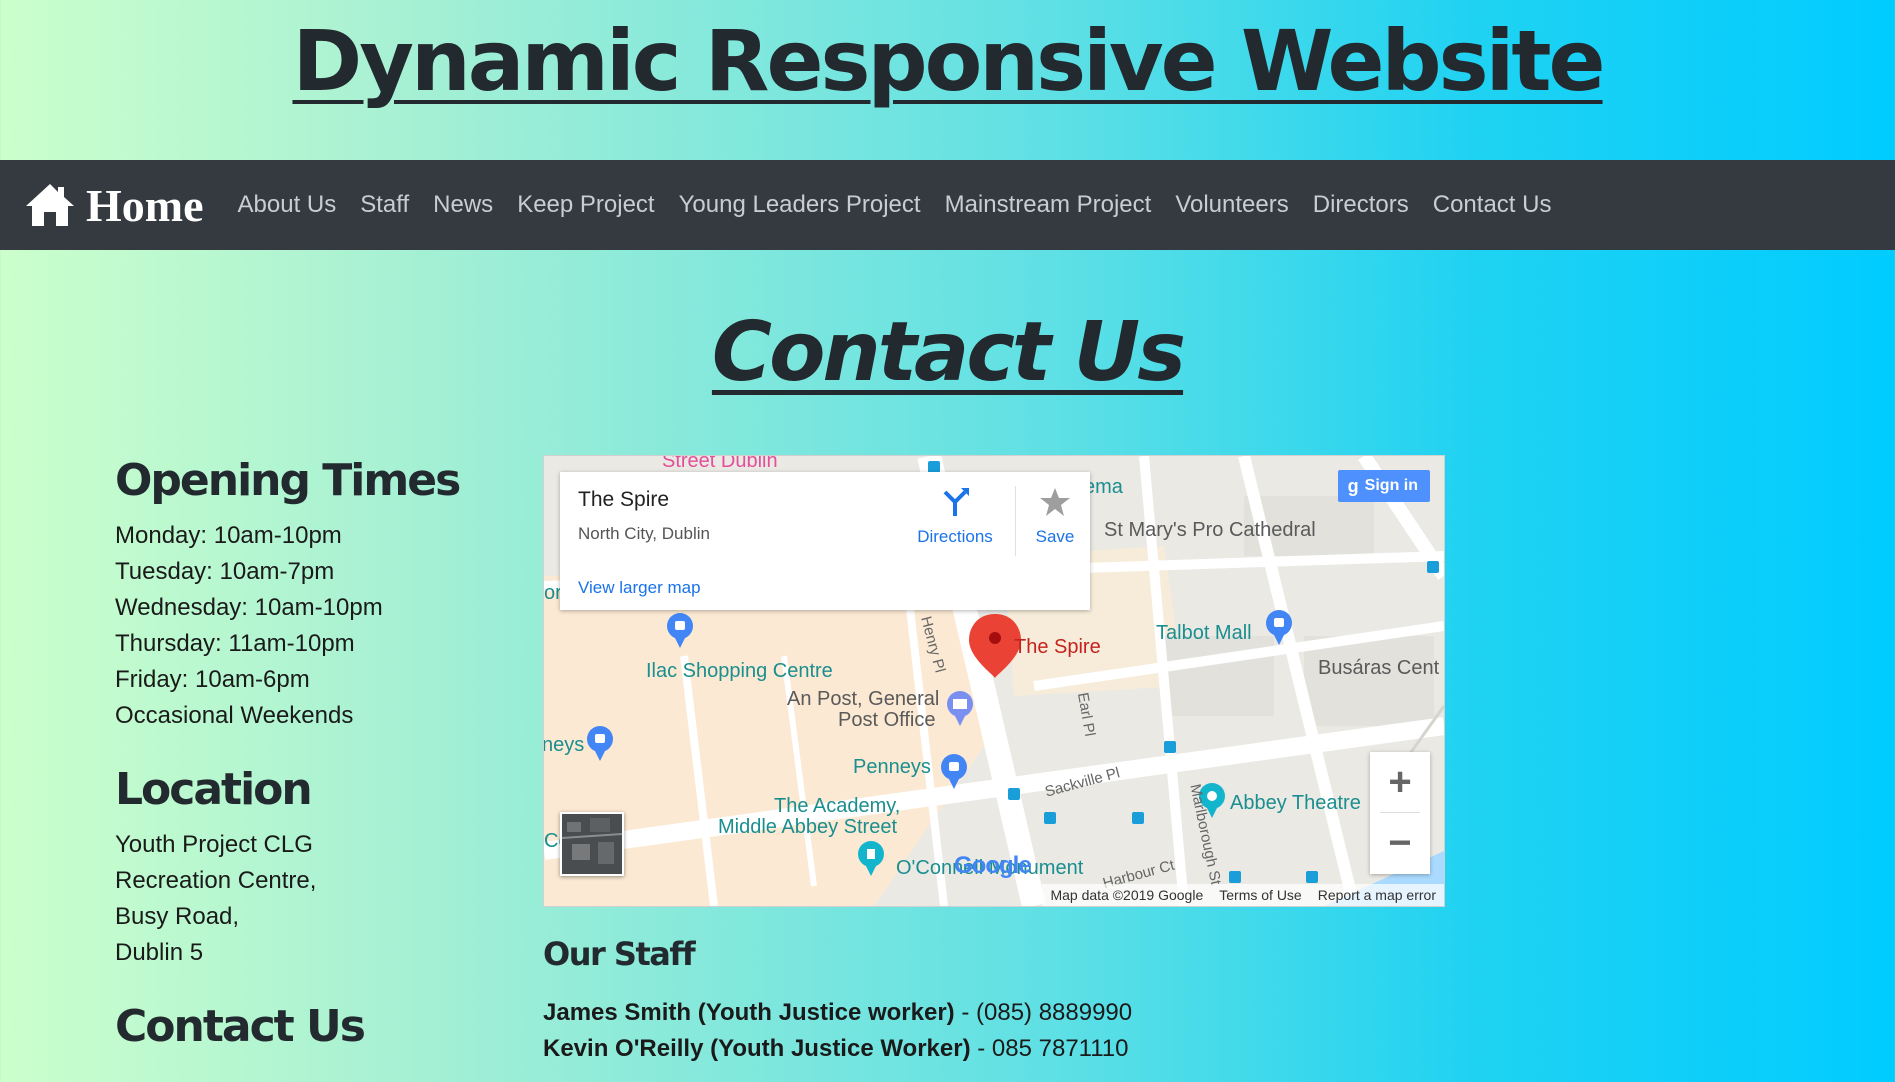  Describe the element at coordinates (1400, 782) in the screenshot. I see `zoom-in-button: +` at that location.